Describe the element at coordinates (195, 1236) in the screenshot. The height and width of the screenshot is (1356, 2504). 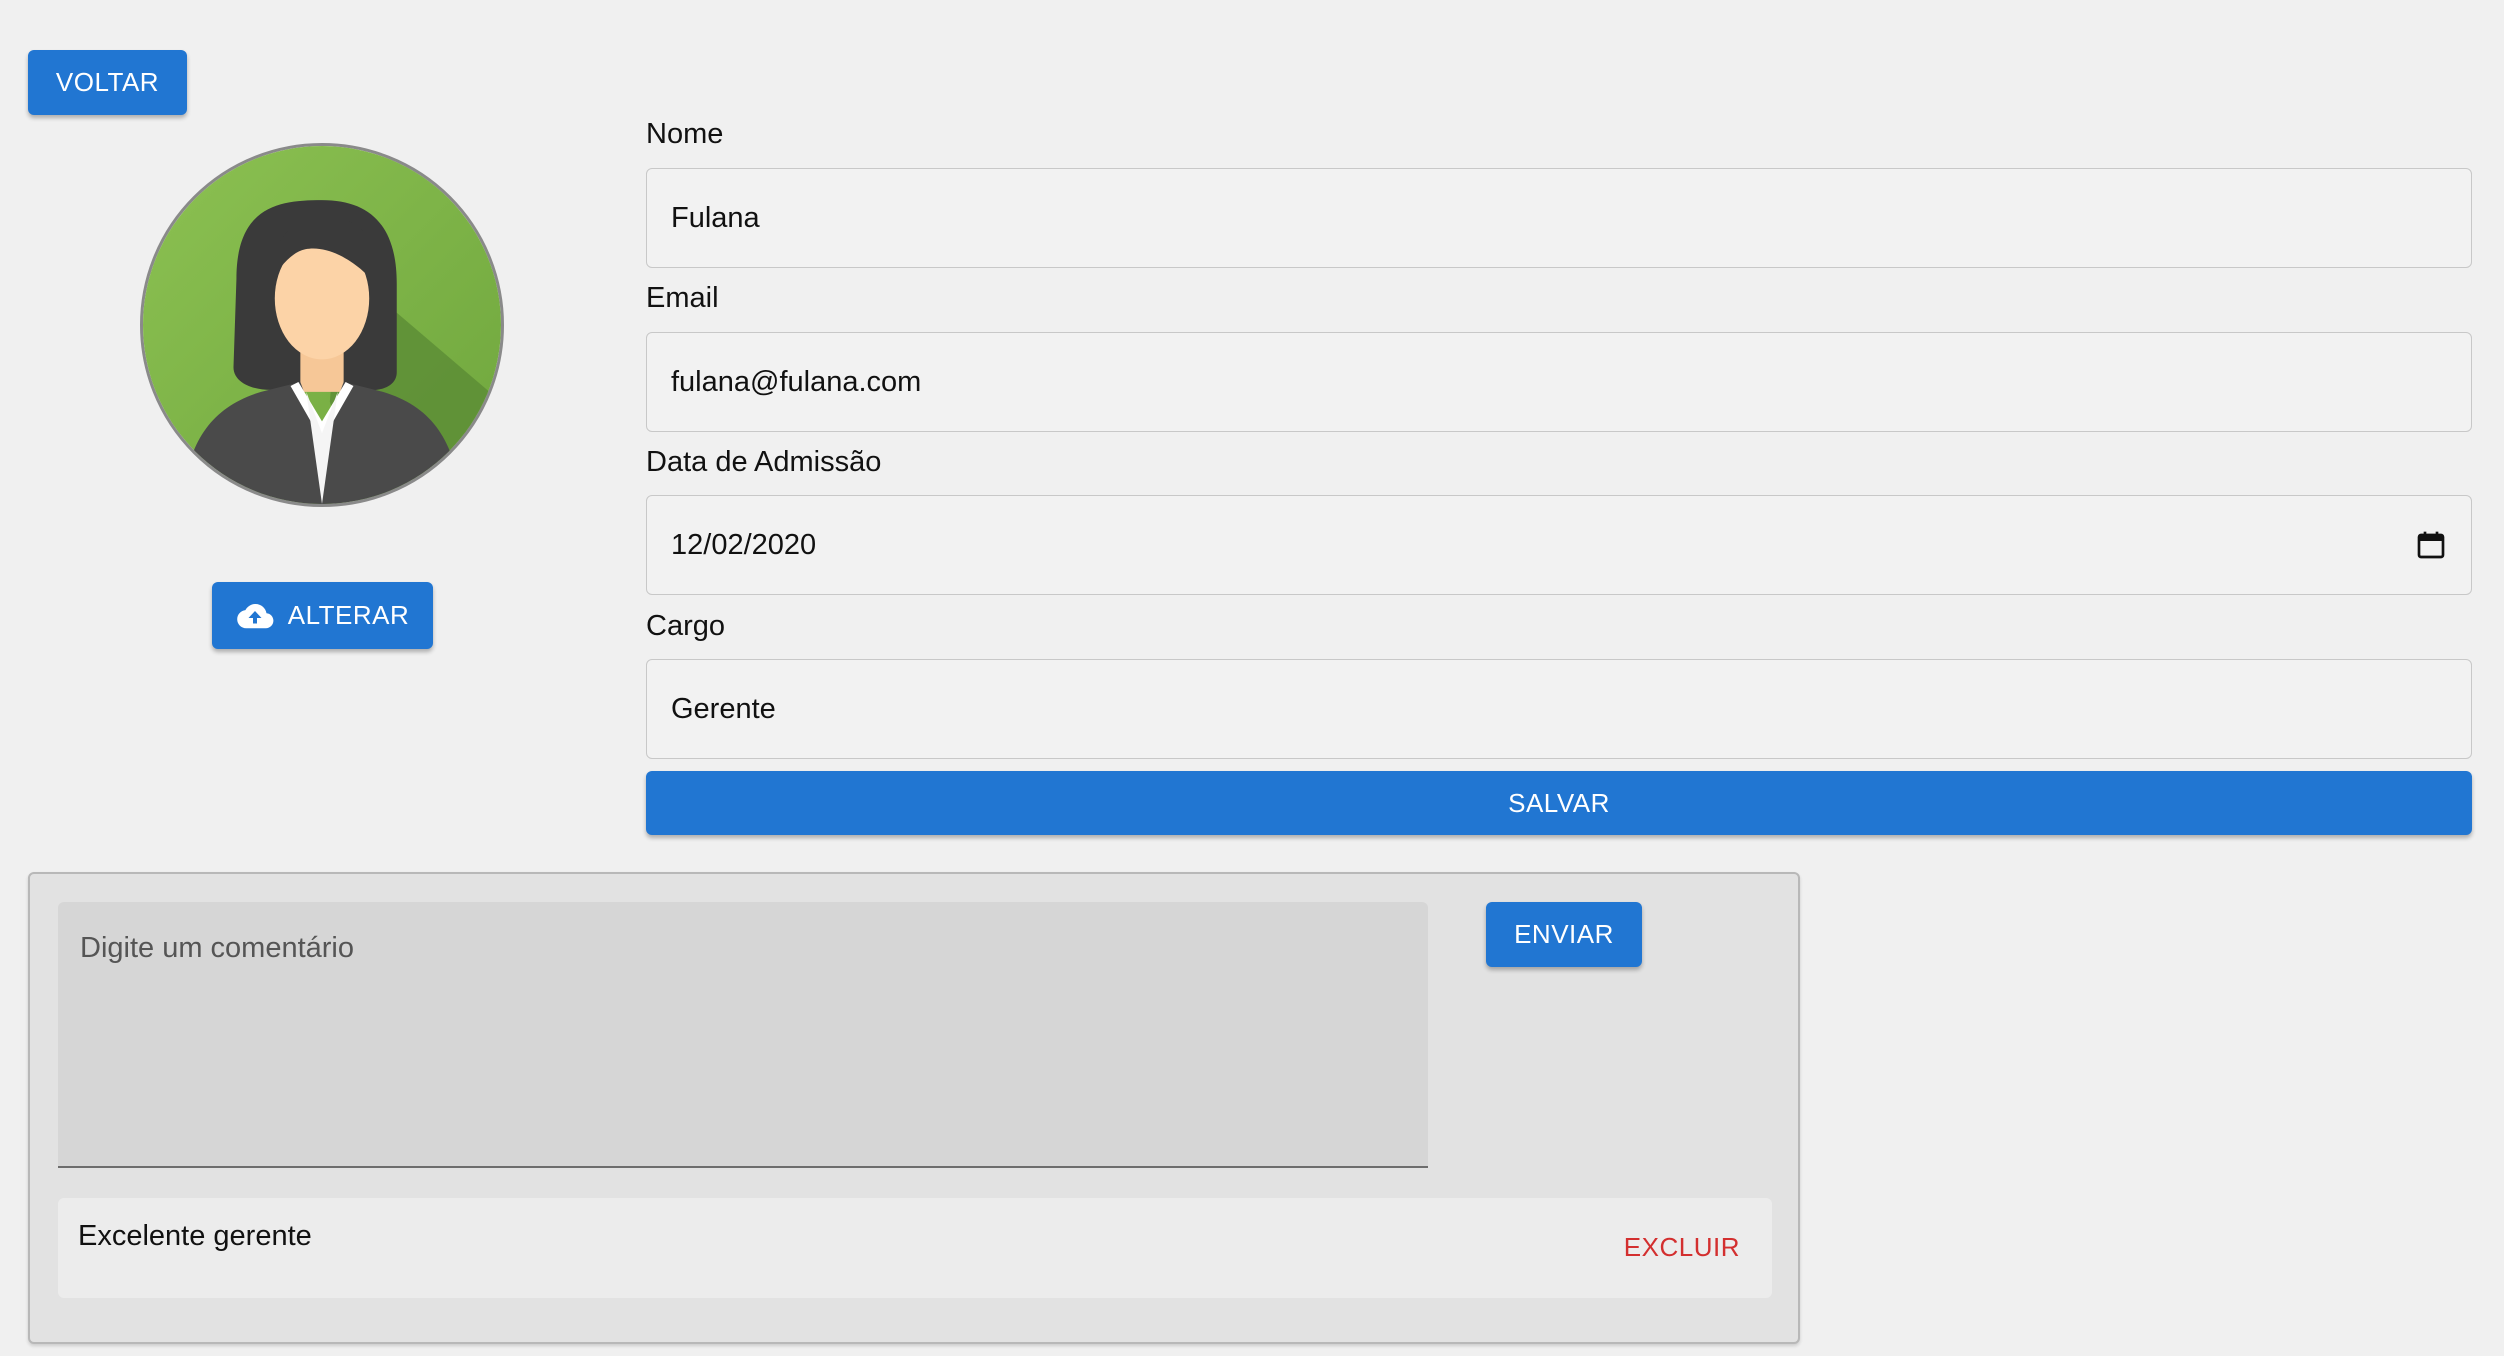
I see `comment-text: Excelente gerente` at that location.